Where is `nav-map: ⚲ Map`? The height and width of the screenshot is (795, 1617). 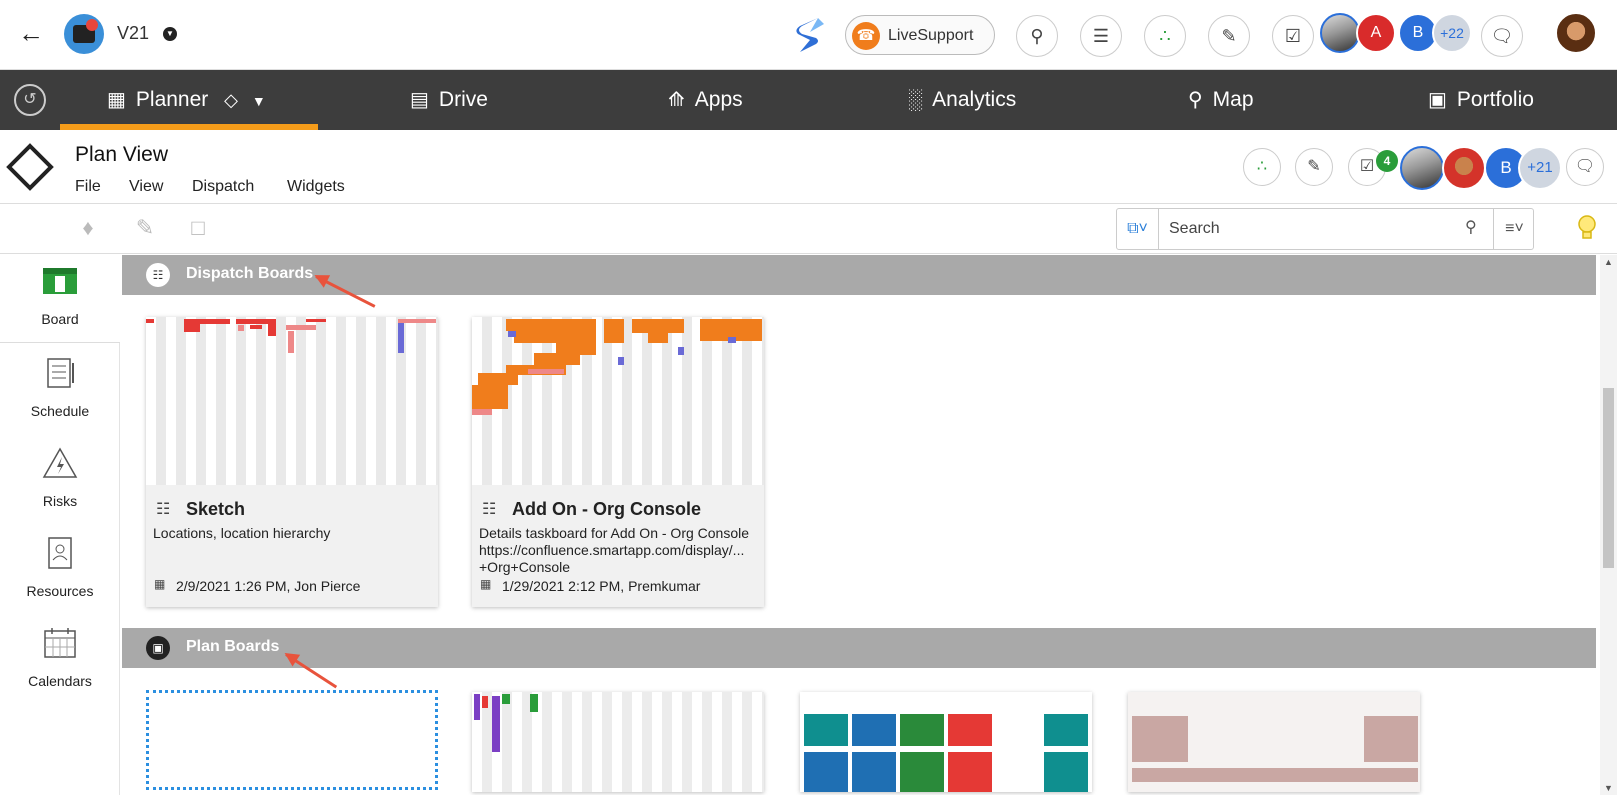 nav-map: ⚲ Map is located at coordinates (1221, 100).